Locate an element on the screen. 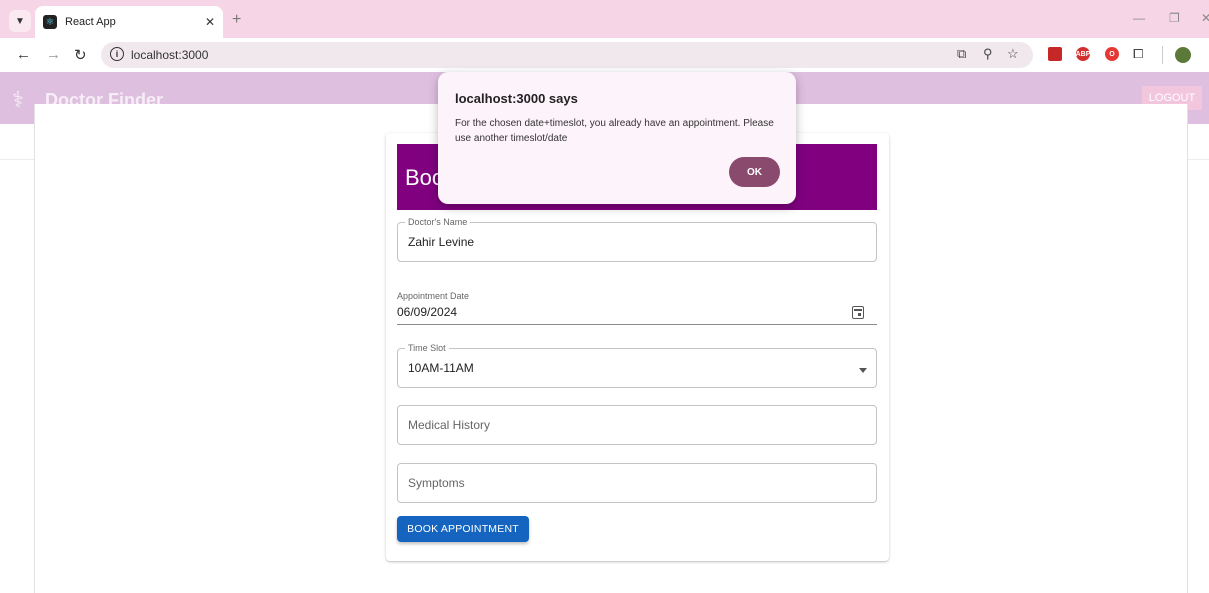  tab-close-icon: ✕ is located at coordinates (210, 22).